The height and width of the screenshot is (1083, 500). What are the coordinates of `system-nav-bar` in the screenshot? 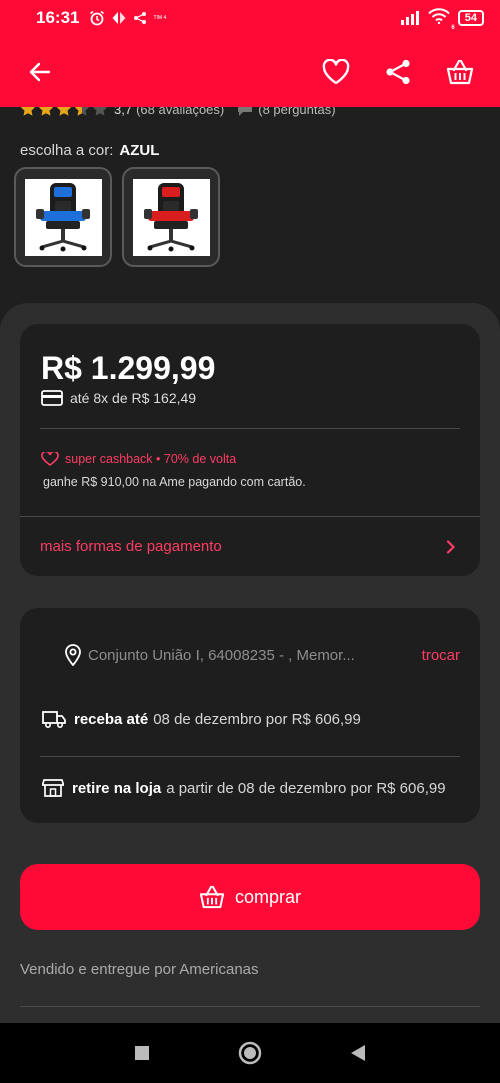 It's located at (250, 1053).